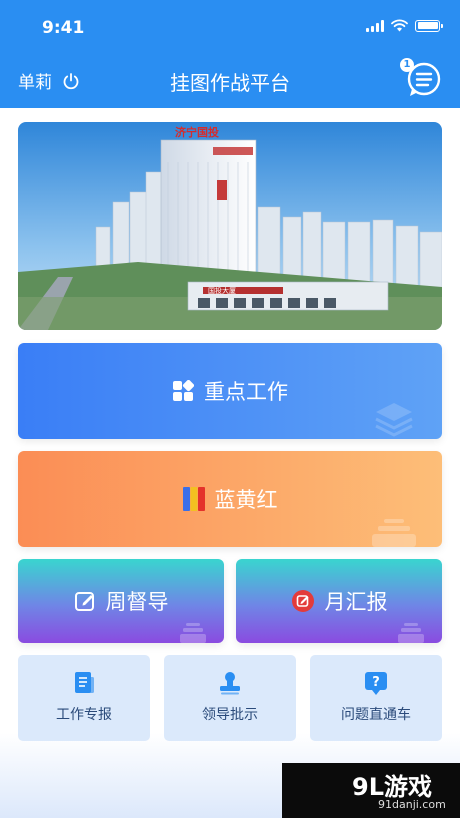 This screenshot has height=818, width=460. Describe the element at coordinates (412, 804) in the screenshot. I see `watermark-sub: 91danji.com` at that location.